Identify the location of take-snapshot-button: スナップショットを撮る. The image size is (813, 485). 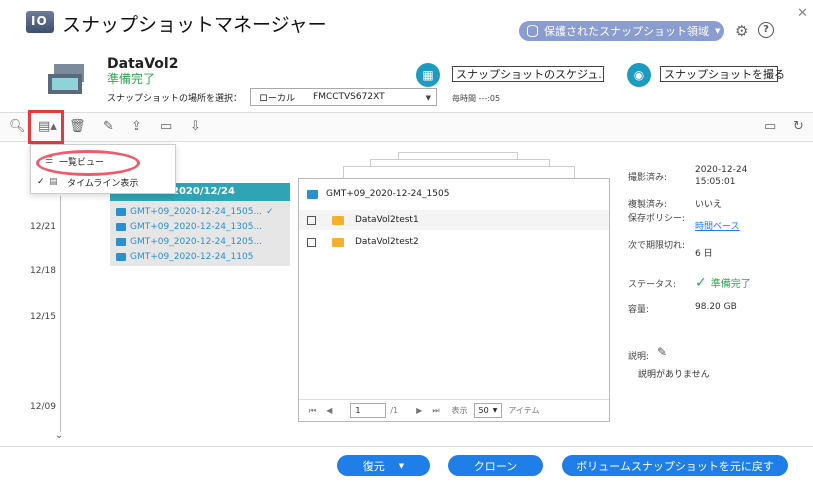
(722, 74).